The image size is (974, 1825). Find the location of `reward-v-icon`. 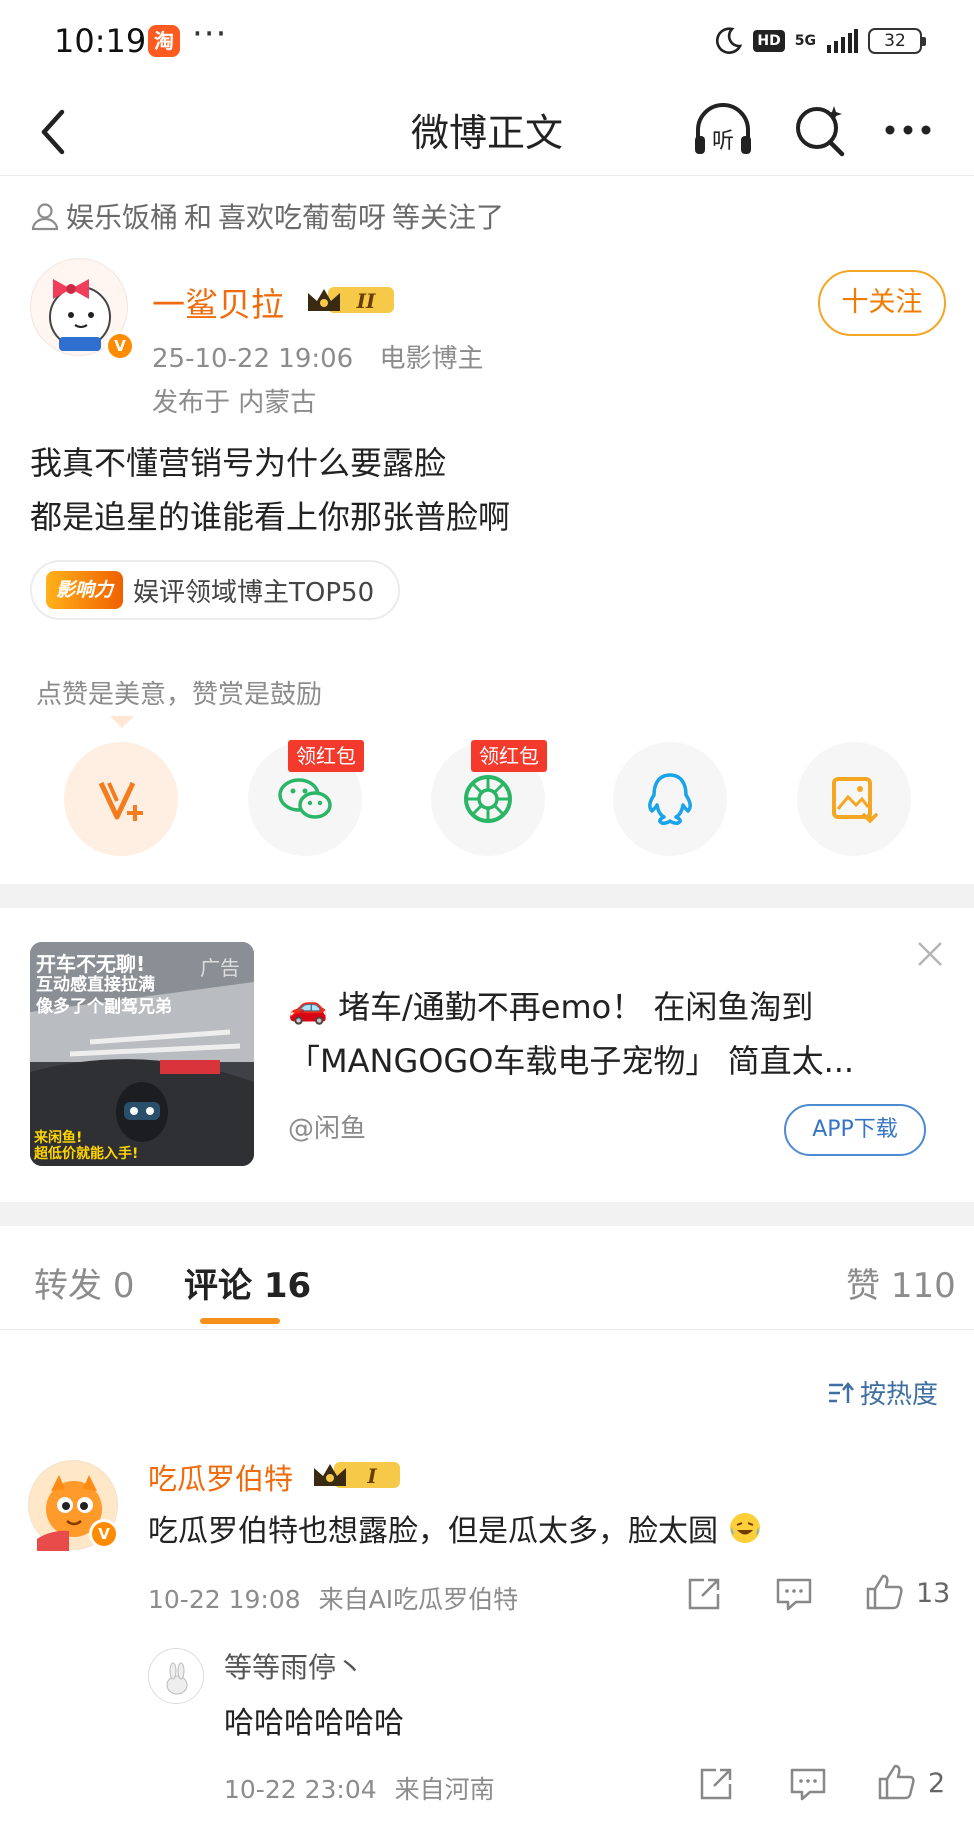

reward-v-icon is located at coordinates (120, 801).